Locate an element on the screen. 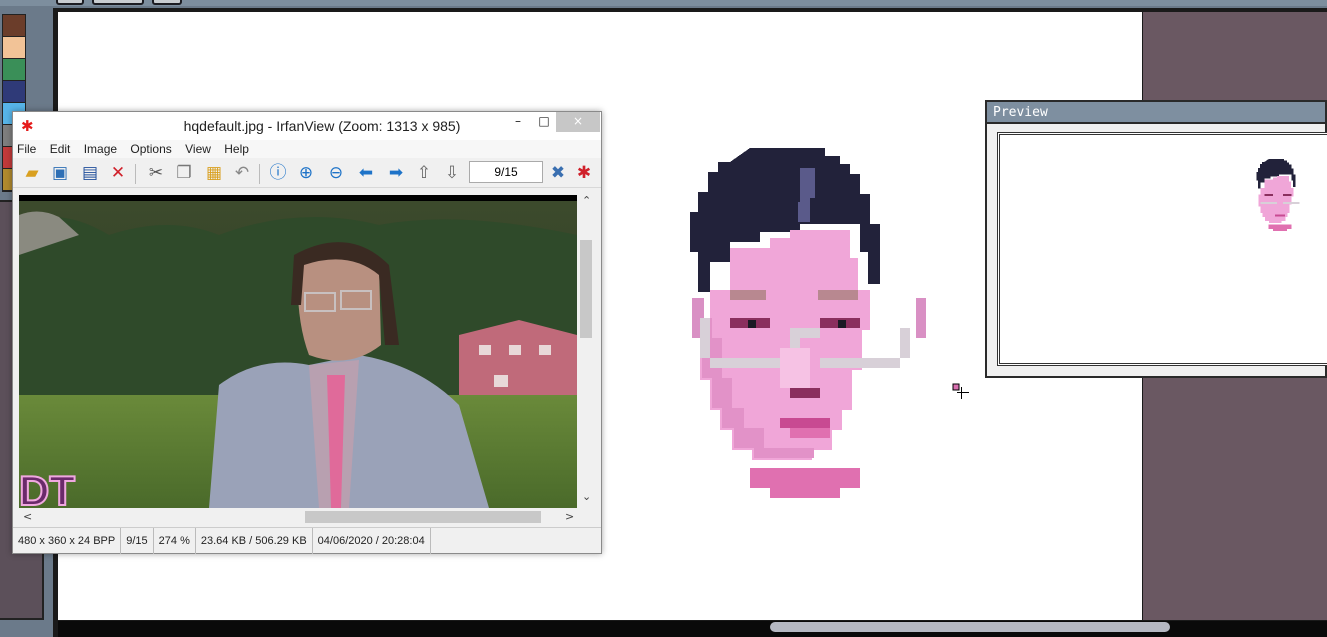 This screenshot has width=1327, height=637. pixel-face-sprite is located at coordinates (808, 323).